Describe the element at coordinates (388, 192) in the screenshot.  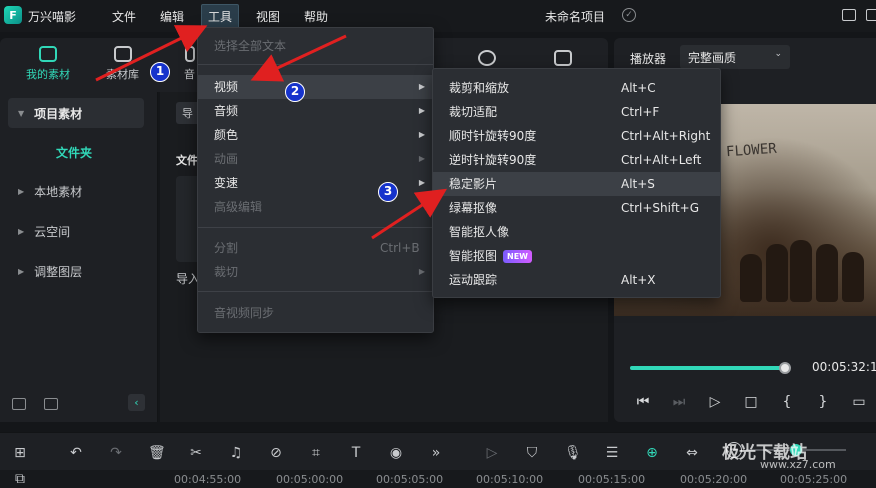
I see `step-marker-3: 3` at that location.